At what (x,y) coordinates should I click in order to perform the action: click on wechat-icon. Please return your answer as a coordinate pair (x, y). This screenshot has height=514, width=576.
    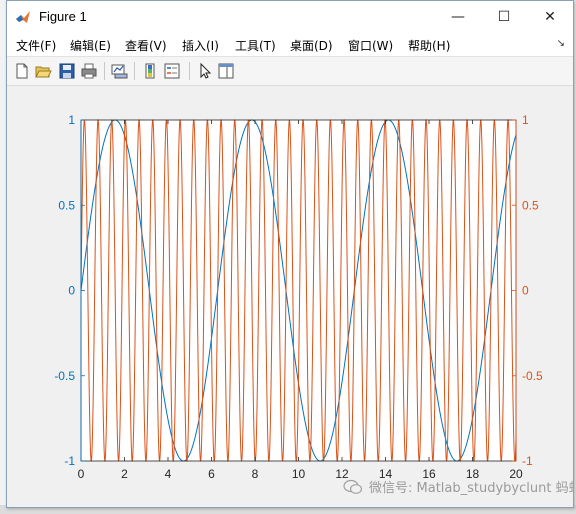
    Looking at the image, I should click on (353, 486).